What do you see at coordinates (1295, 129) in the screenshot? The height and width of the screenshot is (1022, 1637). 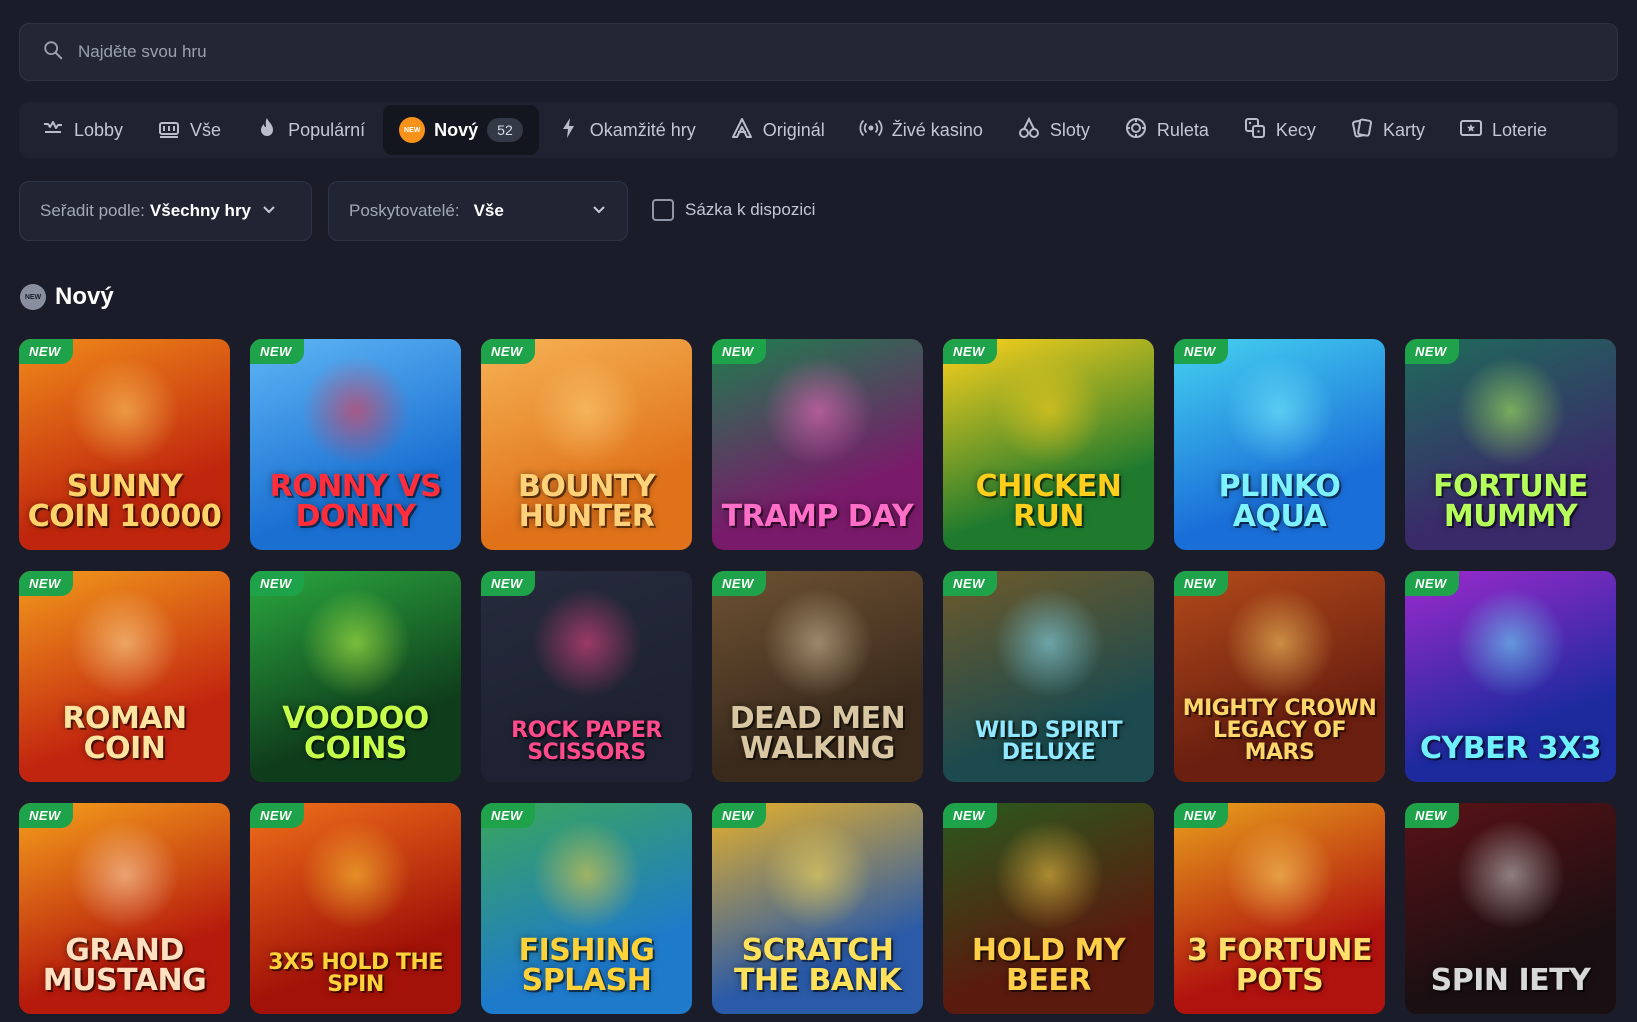 I see `tab-label: Kecy` at bounding box center [1295, 129].